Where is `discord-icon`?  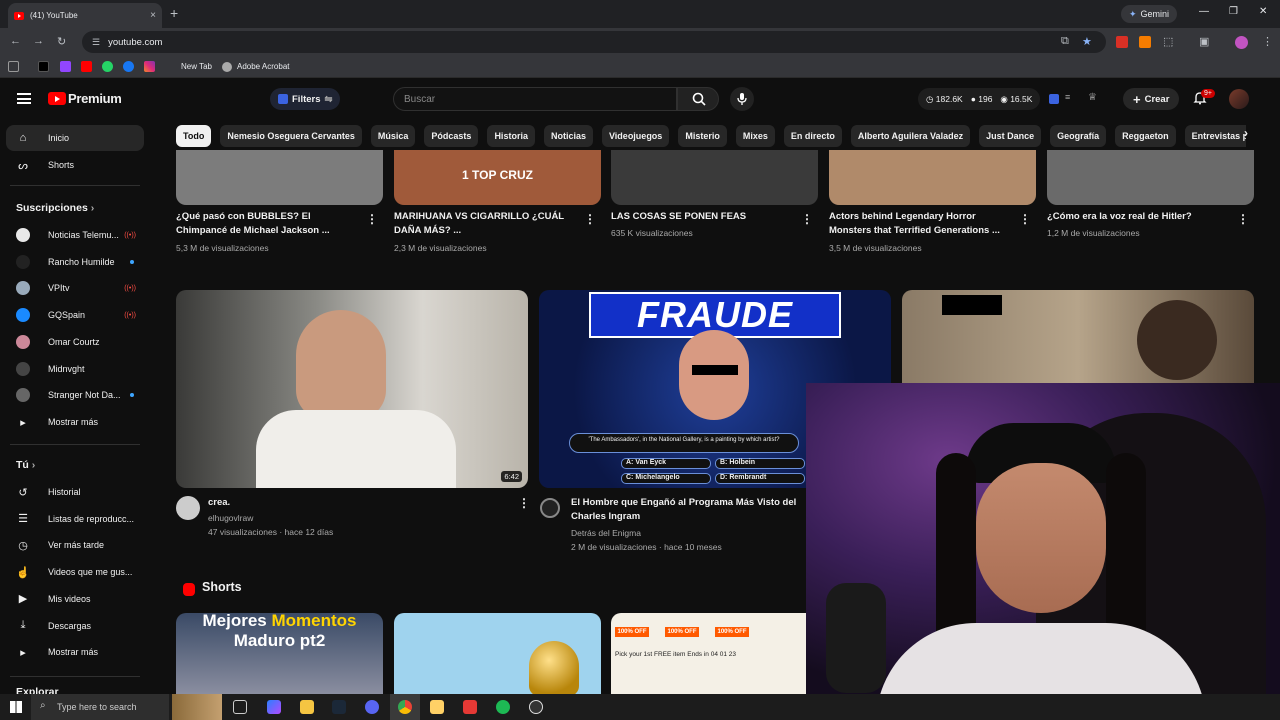 discord-icon is located at coordinates (372, 707).